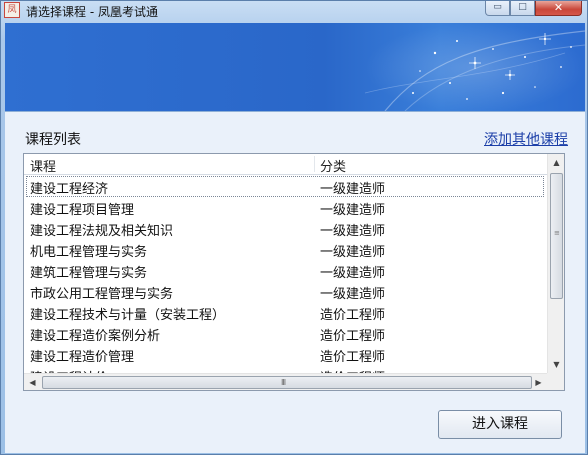 Image resolution: width=588 pixels, height=455 pixels. Describe the element at coordinates (32, 382) in the screenshot. I see `scroll-left-arrow-icon: ◀` at that location.